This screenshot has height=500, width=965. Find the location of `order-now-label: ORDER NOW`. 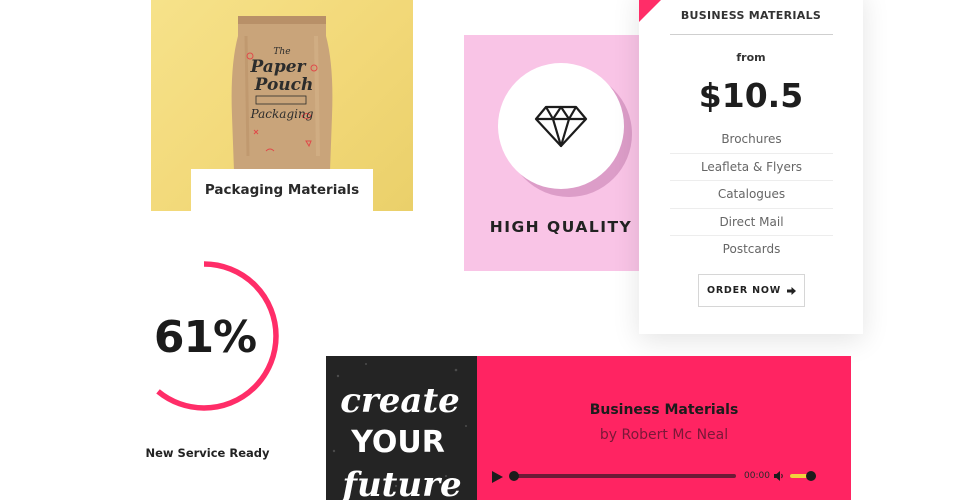

order-now-label: ORDER NOW is located at coordinates (744, 290).